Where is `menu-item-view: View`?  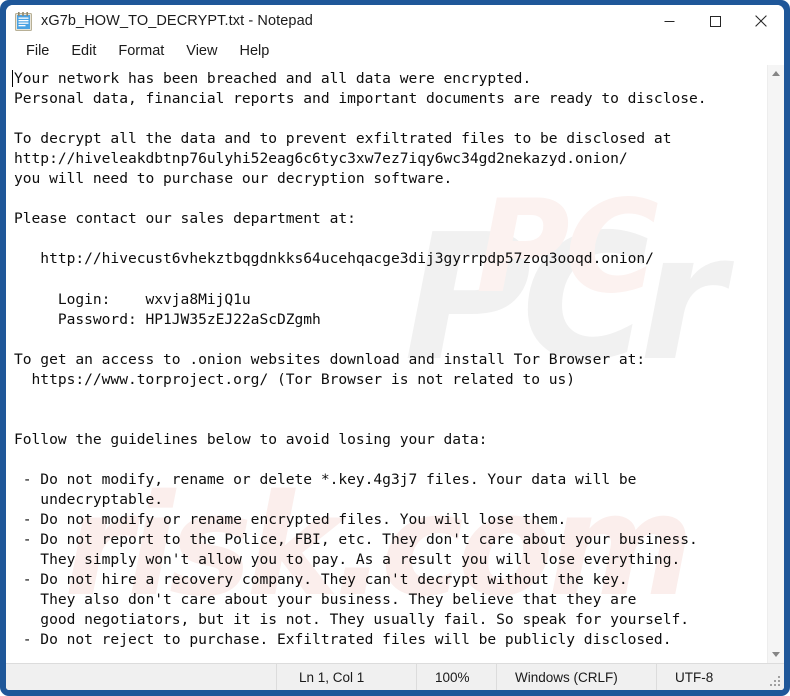 menu-item-view: View is located at coordinates (201, 51).